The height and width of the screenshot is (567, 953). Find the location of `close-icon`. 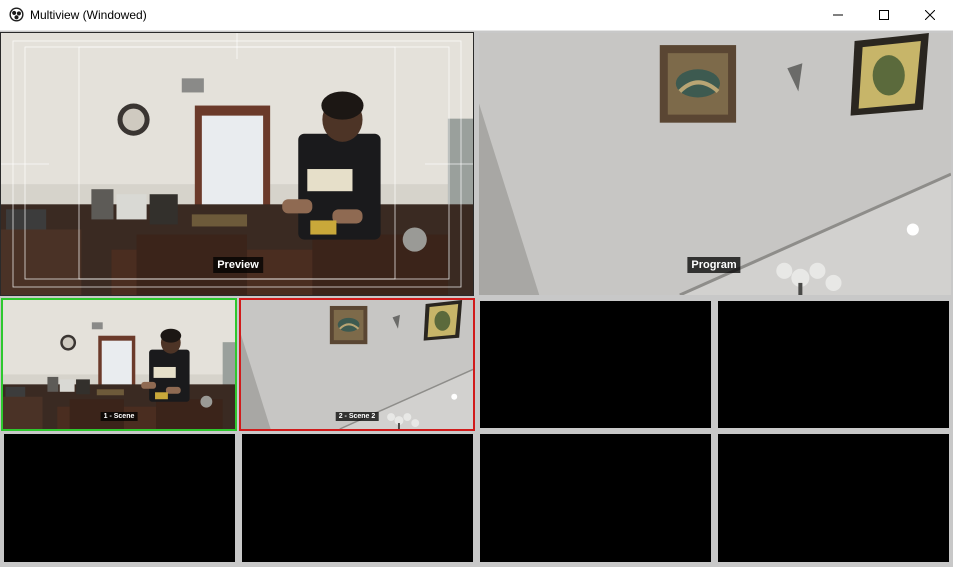

close-icon is located at coordinates (930, 15).